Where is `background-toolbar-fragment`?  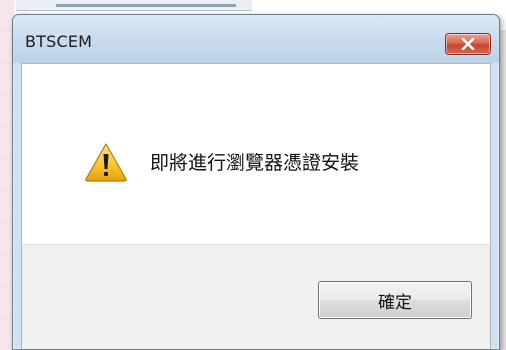
background-toolbar-fragment is located at coordinates (134, 5).